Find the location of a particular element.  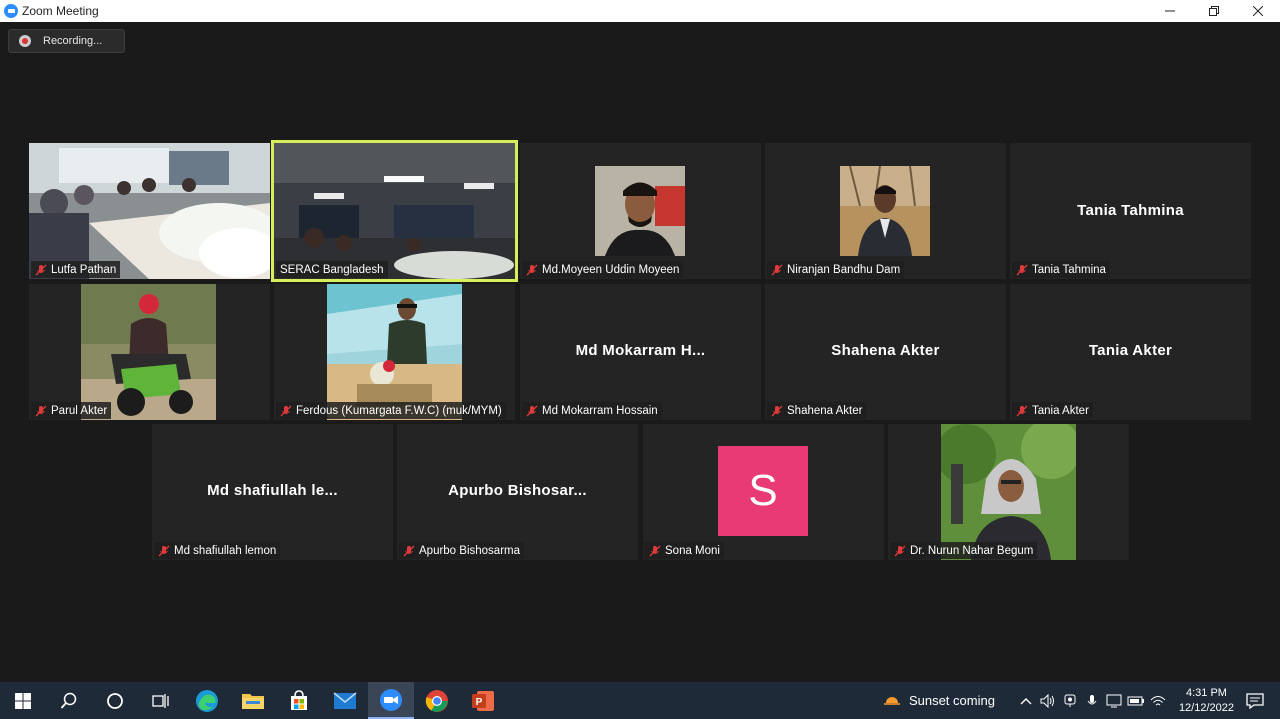

avatar-letter: S is located at coordinates (763, 490).